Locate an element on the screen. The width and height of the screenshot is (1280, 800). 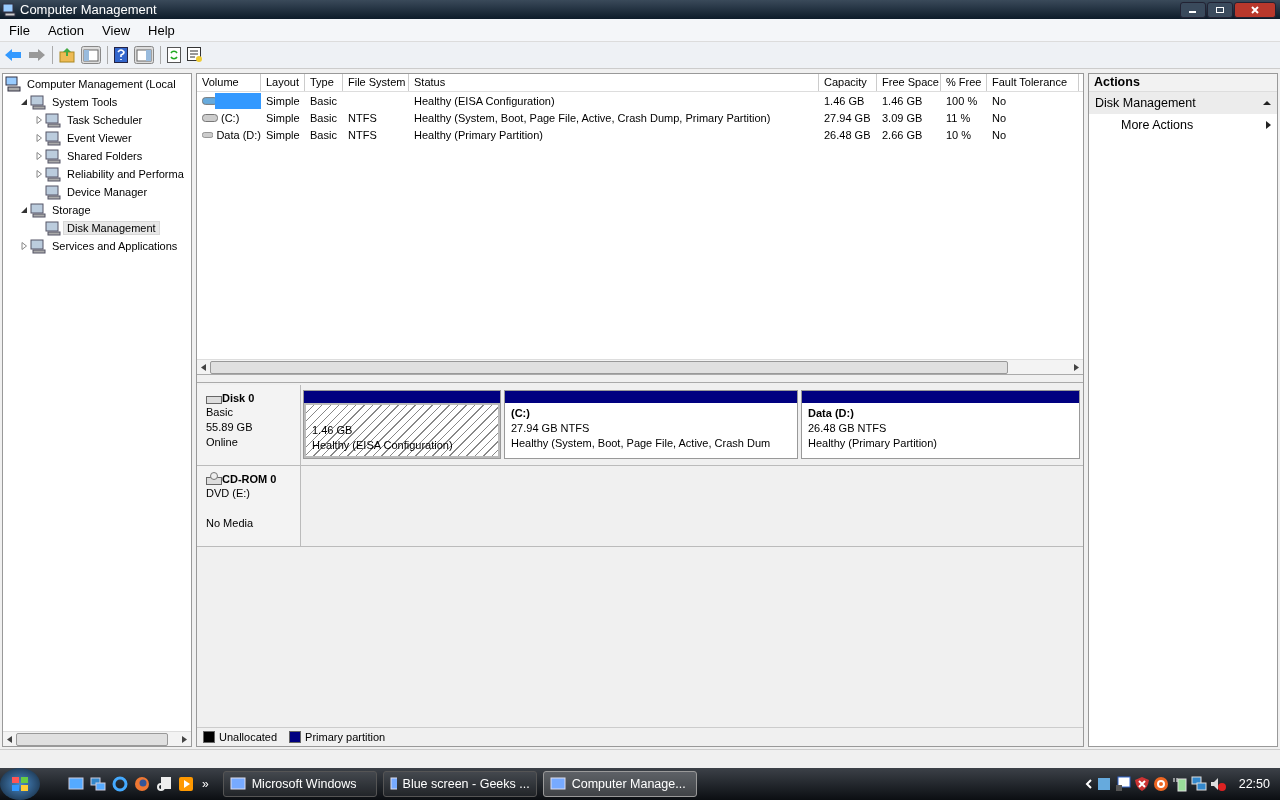
table-cell: (C:) is located at coordinates (230, 117).